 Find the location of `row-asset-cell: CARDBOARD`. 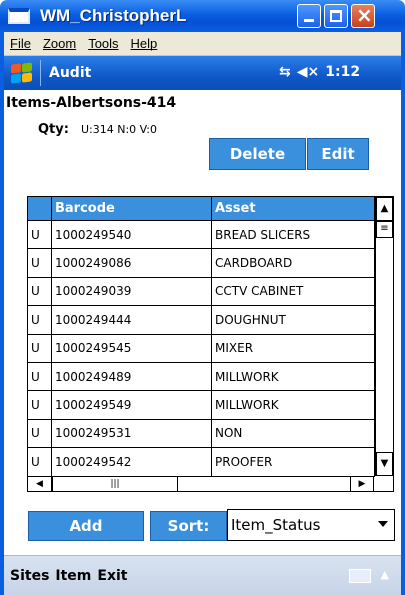

row-asset-cell: CARDBOARD is located at coordinates (293, 263).